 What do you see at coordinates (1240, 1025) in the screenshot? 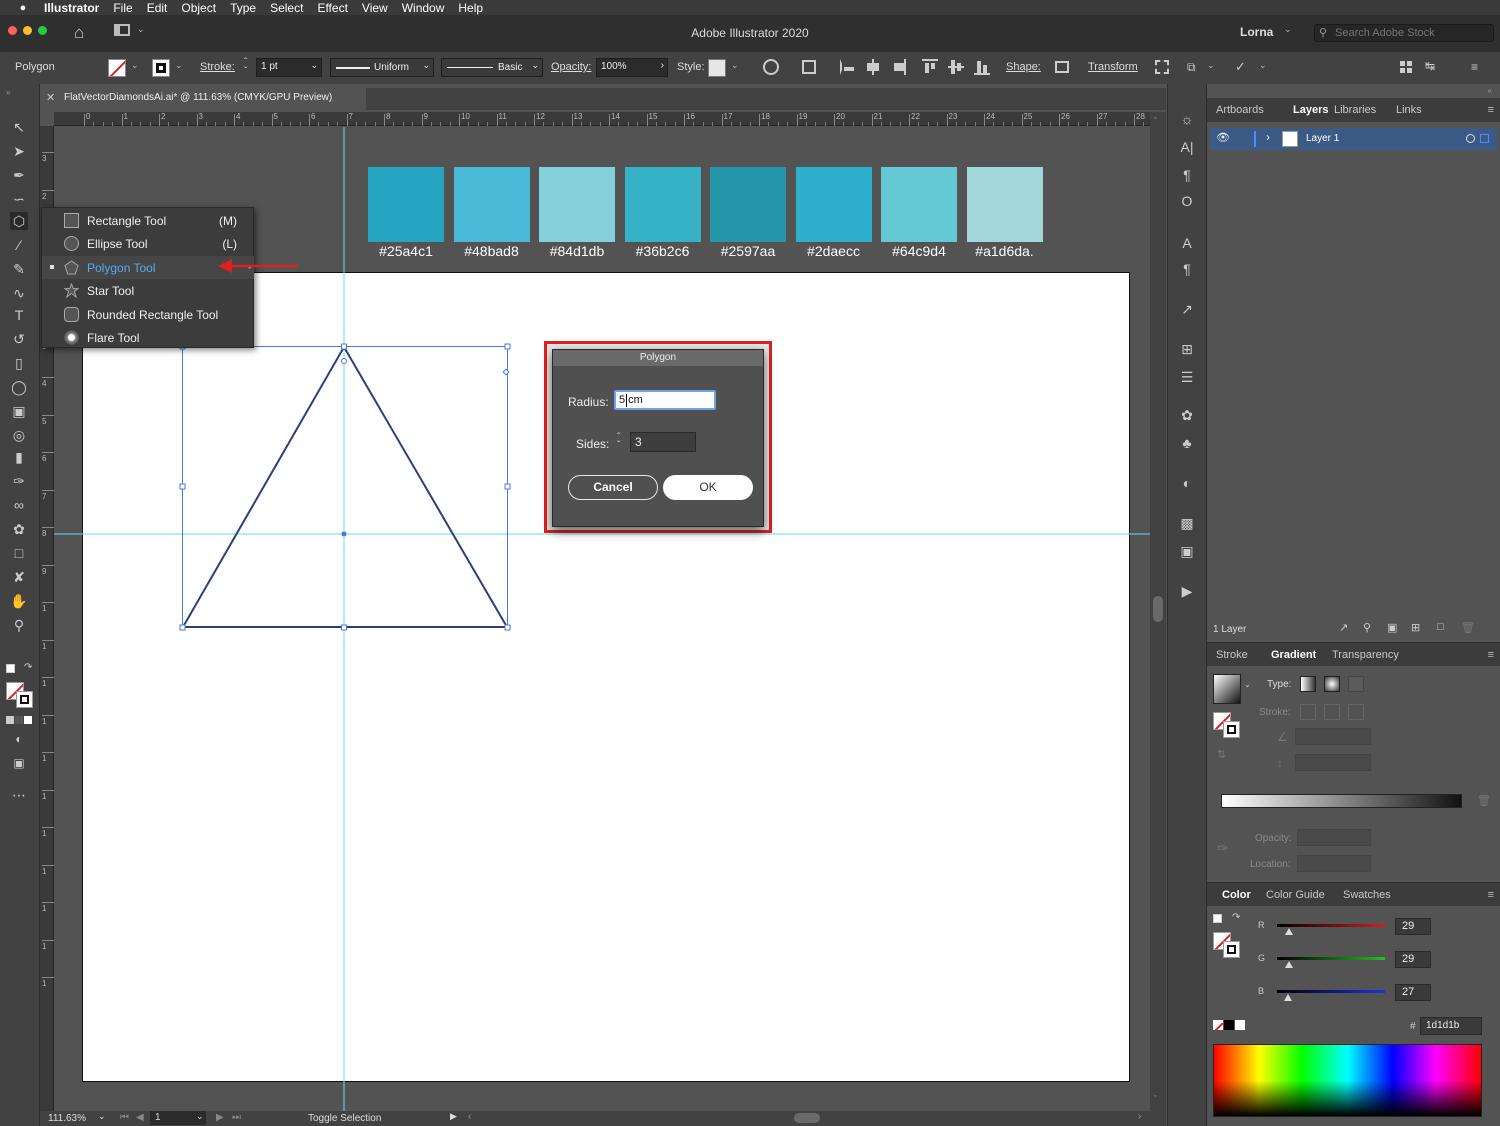
I see `white-swatch` at bounding box center [1240, 1025].